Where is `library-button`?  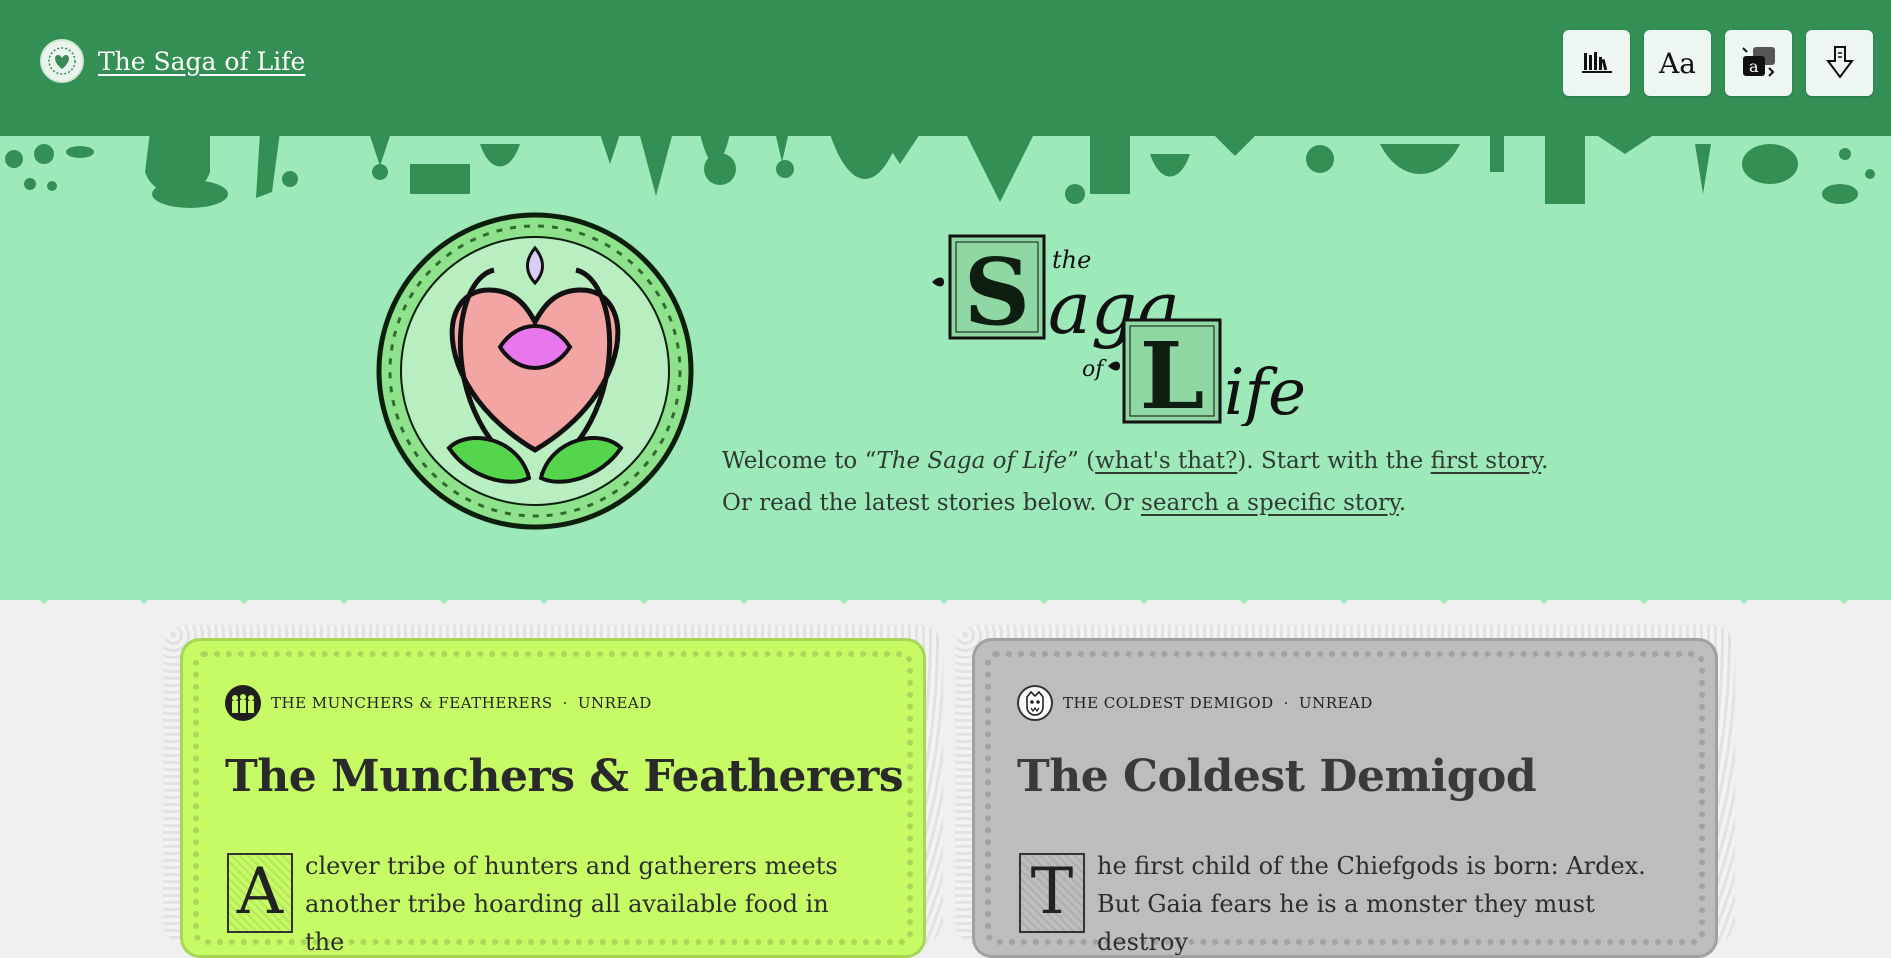
library-button is located at coordinates (1596, 63).